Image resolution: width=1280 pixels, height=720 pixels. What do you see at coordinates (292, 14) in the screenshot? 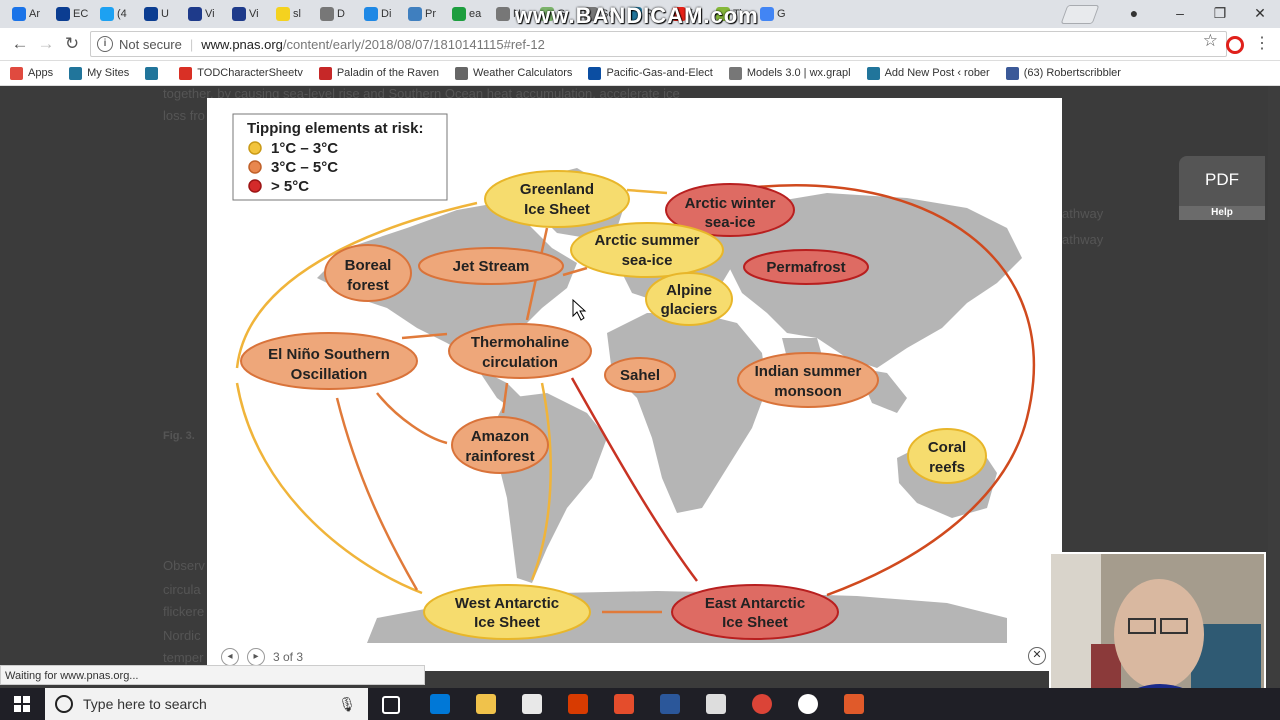
I see `browser-tab: sl` at bounding box center [292, 14].